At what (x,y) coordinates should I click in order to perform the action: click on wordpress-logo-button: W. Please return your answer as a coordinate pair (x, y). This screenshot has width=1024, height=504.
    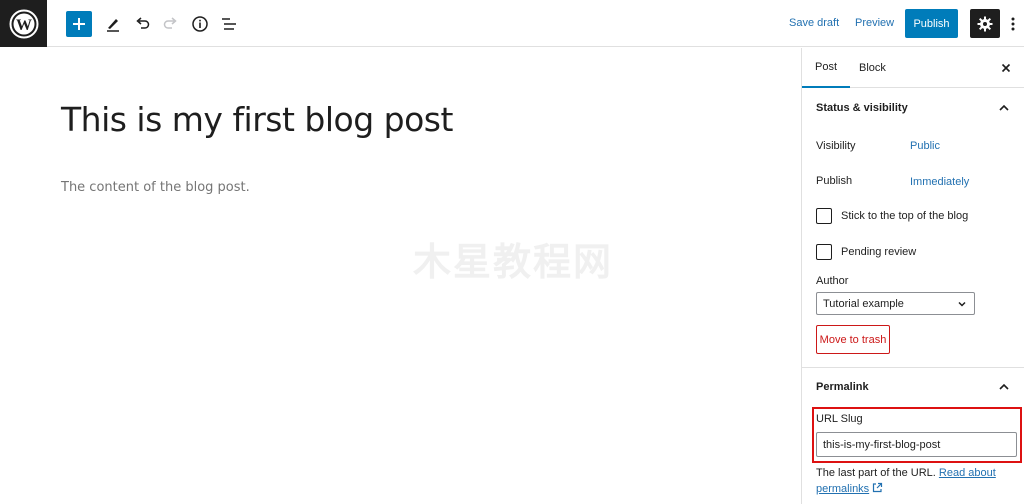
    Looking at the image, I should click on (23, 23).